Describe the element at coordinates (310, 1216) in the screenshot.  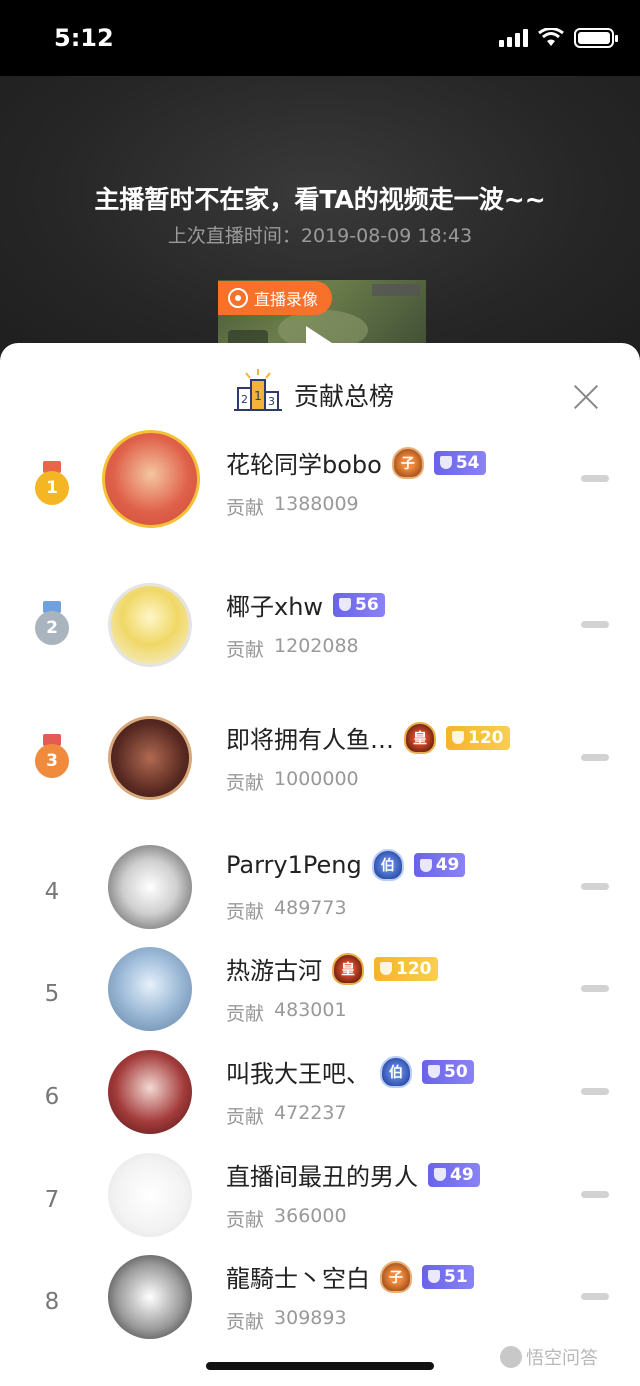
I see `contribution-value: 366000` at that location.